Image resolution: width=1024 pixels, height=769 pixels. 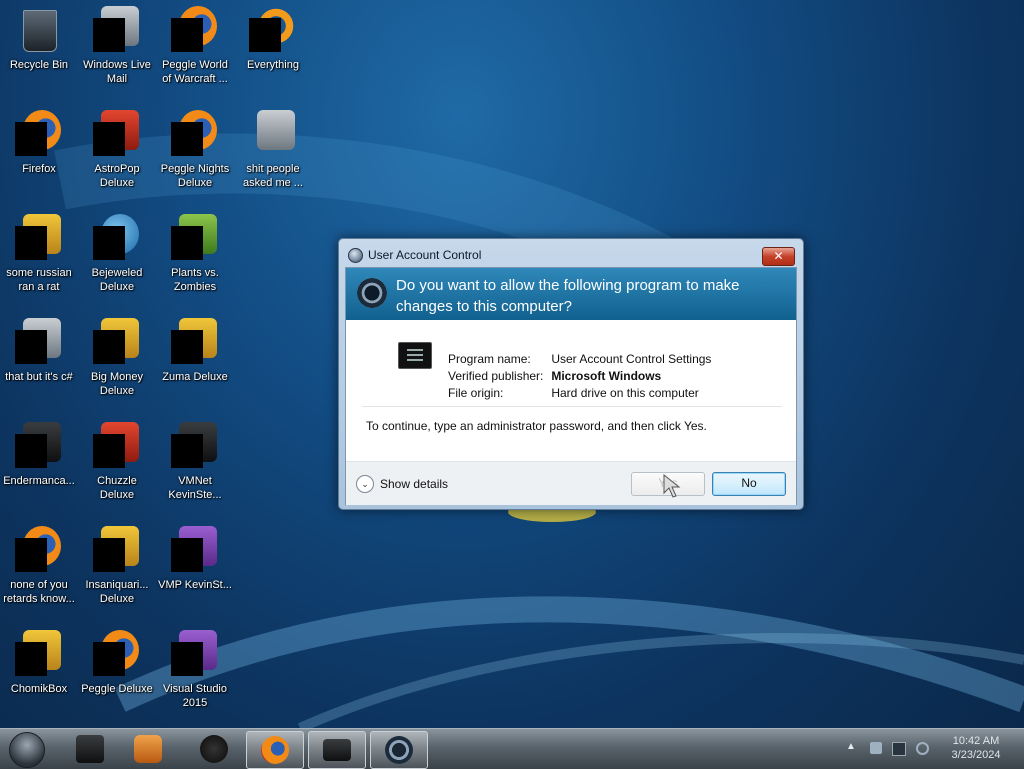 I want to click on desktop-icon-astropop-deluxe: AstroPop Deluxe, so click(x=117, y=158).